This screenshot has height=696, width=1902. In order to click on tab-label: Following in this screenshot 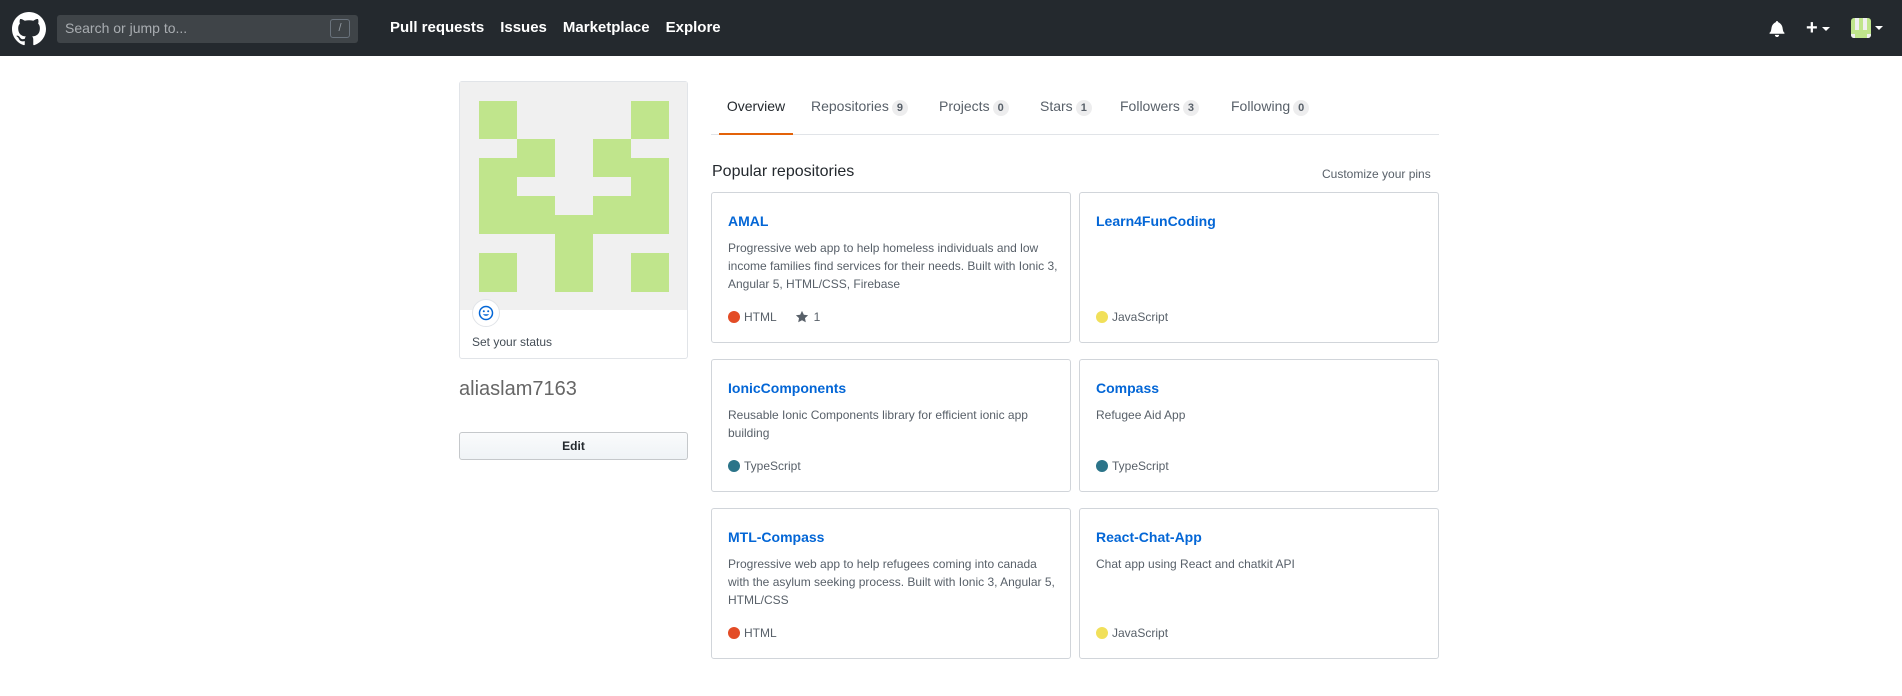, I will do `click(1261, 106)`.